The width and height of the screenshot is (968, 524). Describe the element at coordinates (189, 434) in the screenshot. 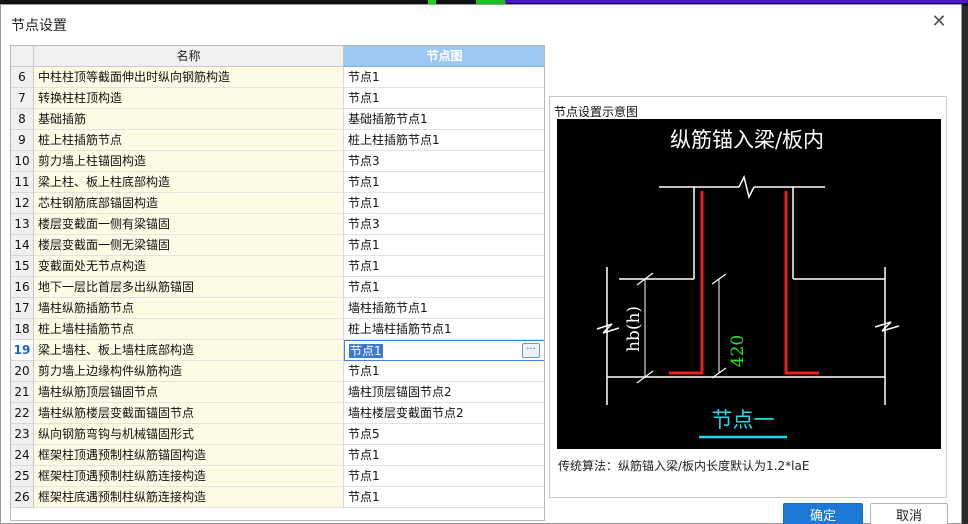

I see `row-name-cell: 纵向钢筋弯钩与机械锚固形式` at that location.